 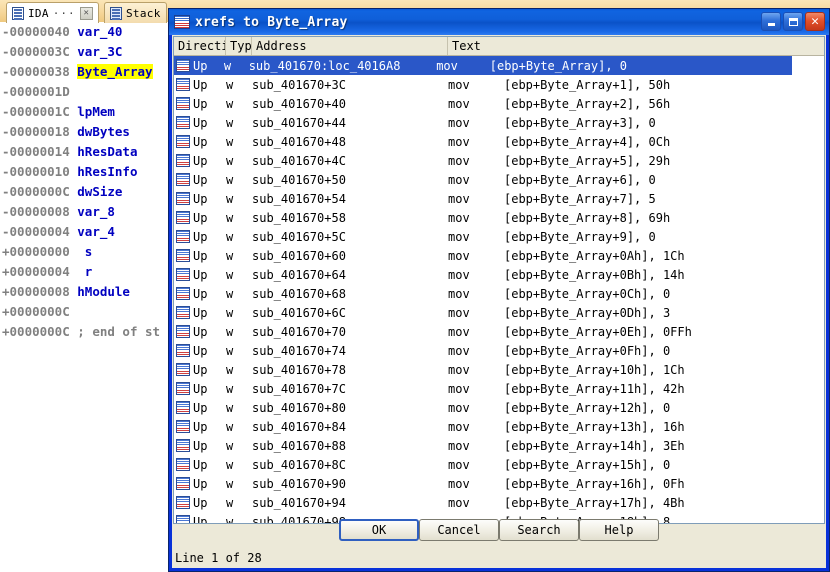 What do you see at coordinates (499, 198) in the screenshot?
I see `table-row: Up w sub_401670+54 mov [ebp+Byte_Array+7], 5` at bounding box center [499, 198].